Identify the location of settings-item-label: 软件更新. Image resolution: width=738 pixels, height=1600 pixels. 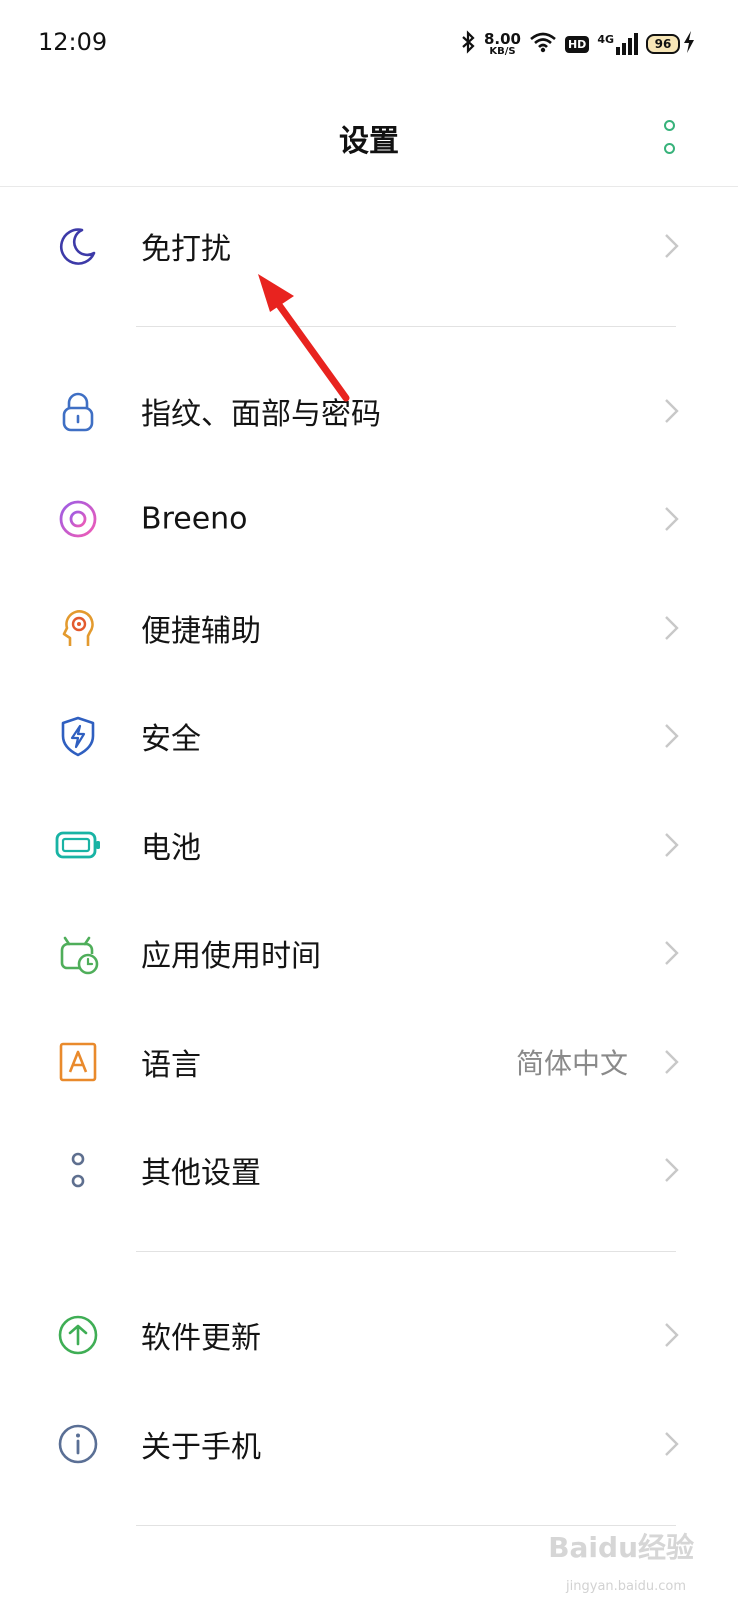
(201, 1338).